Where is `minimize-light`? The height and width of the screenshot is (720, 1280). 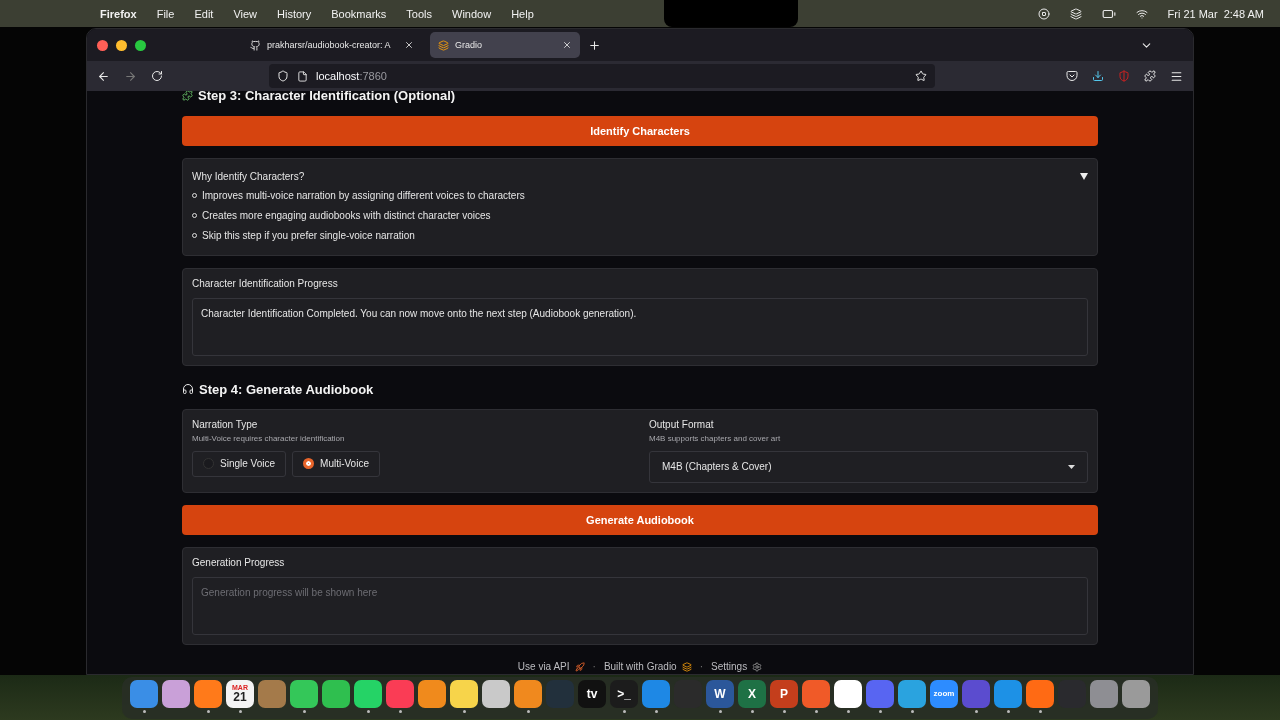
minimize-light is located at coordinates (121, 45).